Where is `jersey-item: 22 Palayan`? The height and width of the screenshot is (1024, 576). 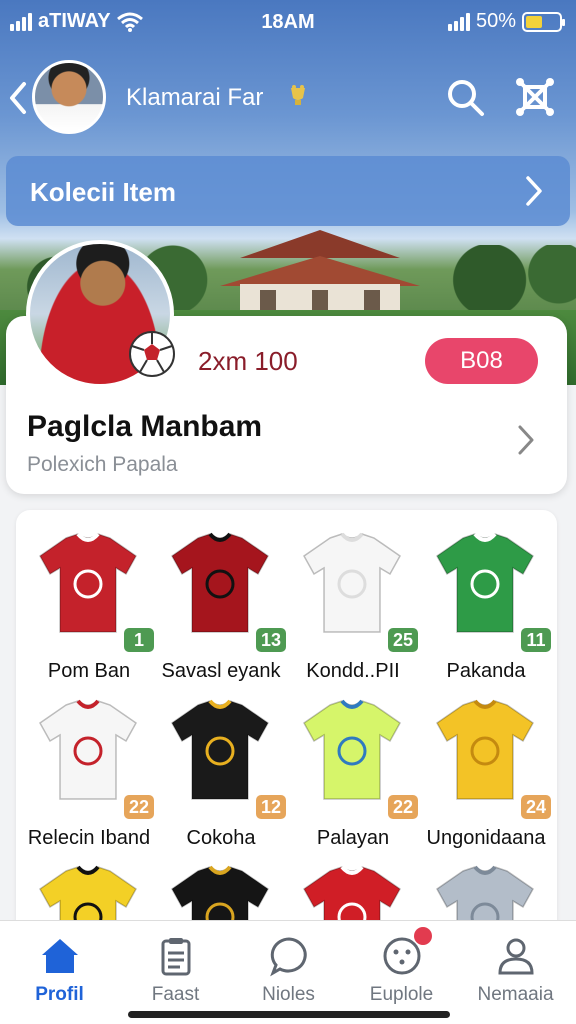 jersey-item: 22 Palayan is located at coordinates (353, 768).